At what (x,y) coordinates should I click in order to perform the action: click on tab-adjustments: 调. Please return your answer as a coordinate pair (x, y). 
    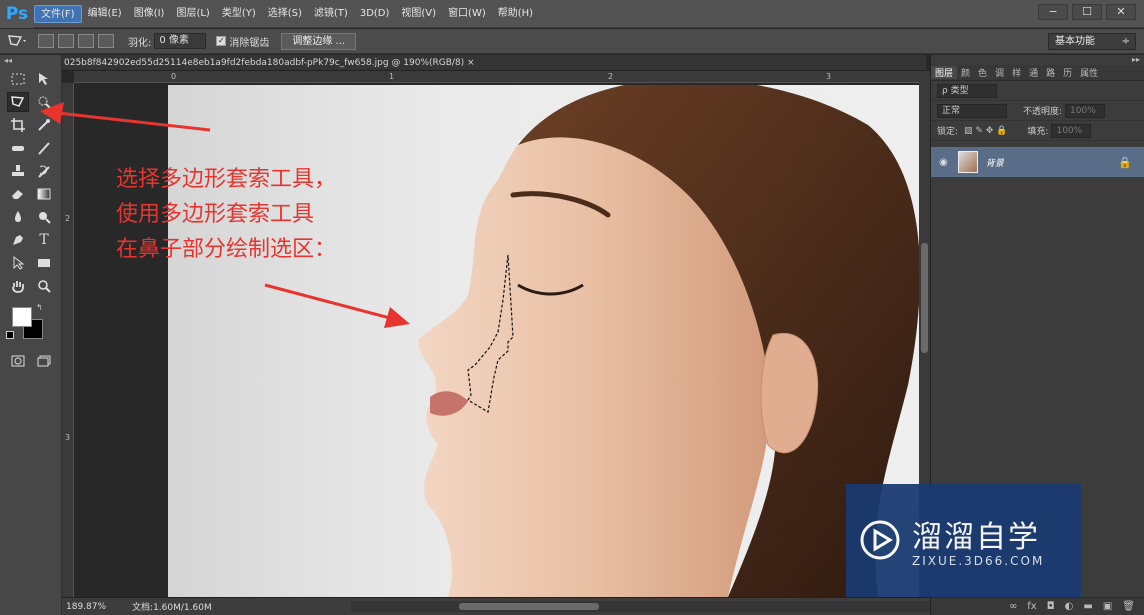
    Looking at the image, I should click on (999, 72).